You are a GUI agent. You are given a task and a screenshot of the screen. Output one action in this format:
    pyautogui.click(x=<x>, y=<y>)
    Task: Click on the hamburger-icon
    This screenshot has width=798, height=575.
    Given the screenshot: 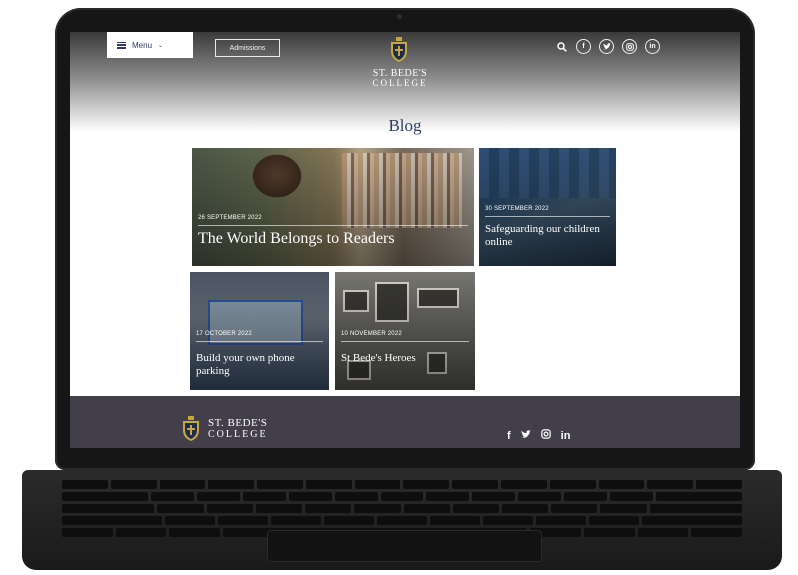 What is the action you would take?
    pyautogui.click(x=121, y=45)
    